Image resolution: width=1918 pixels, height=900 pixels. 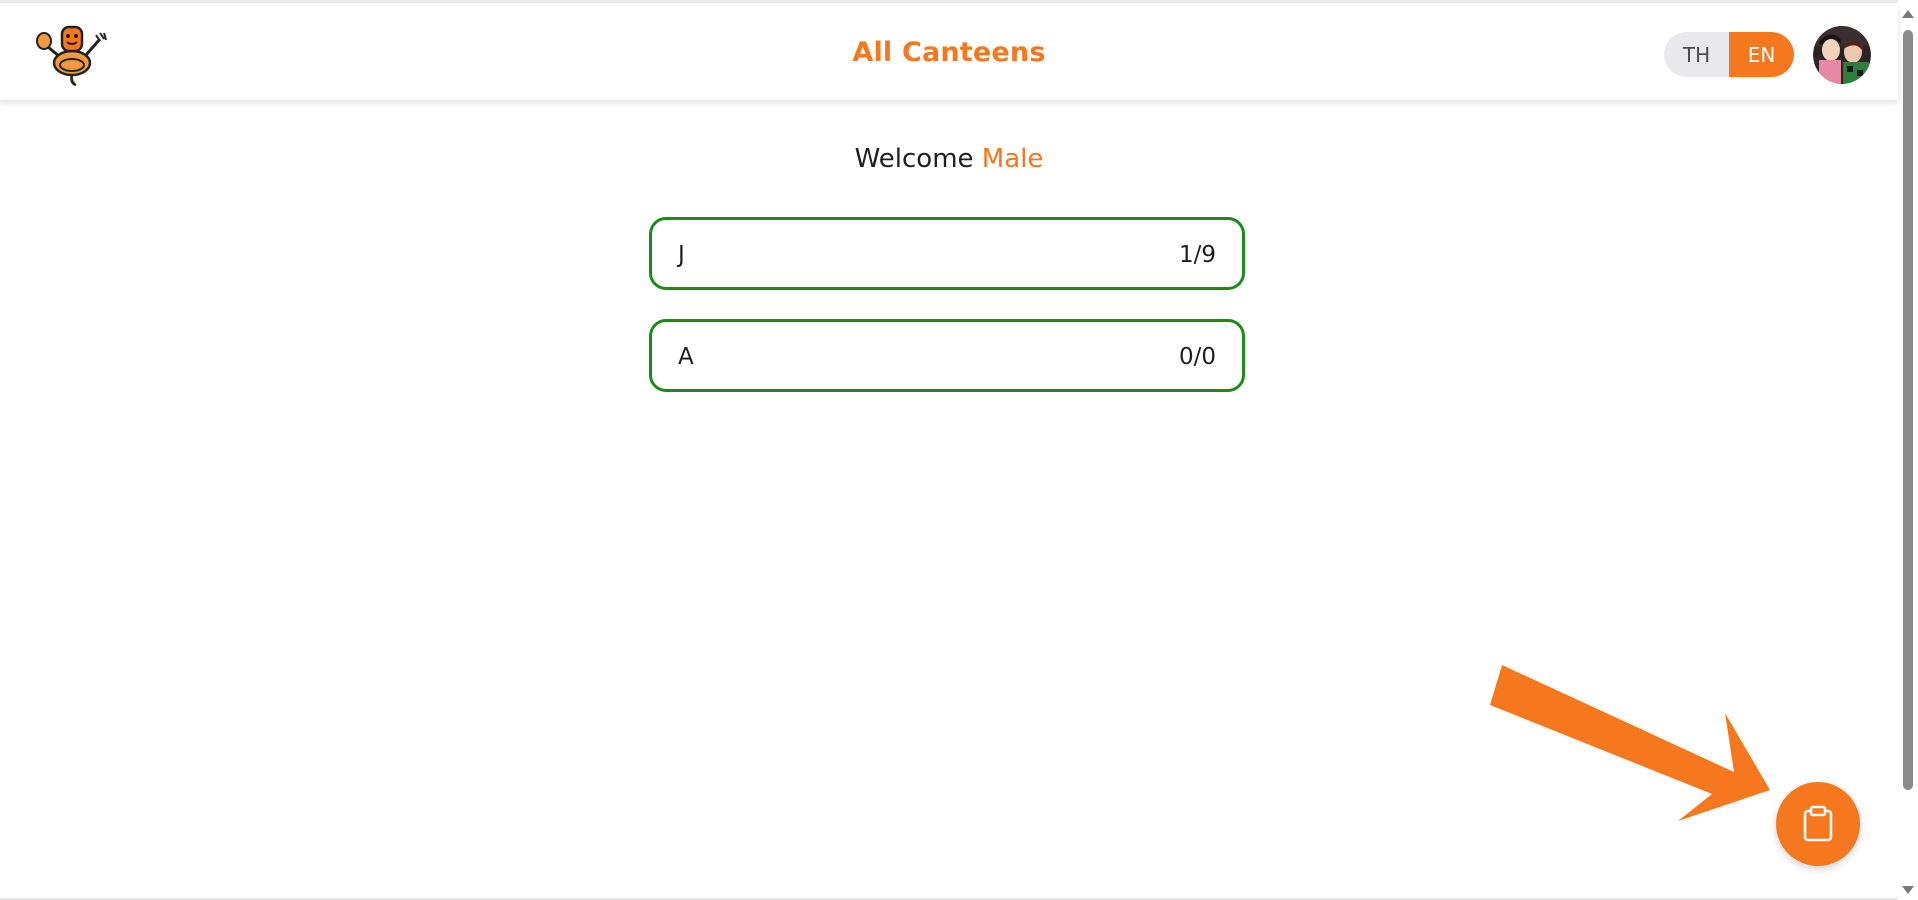 I want to click on user-name: Male, so click(x=1012, y=159).